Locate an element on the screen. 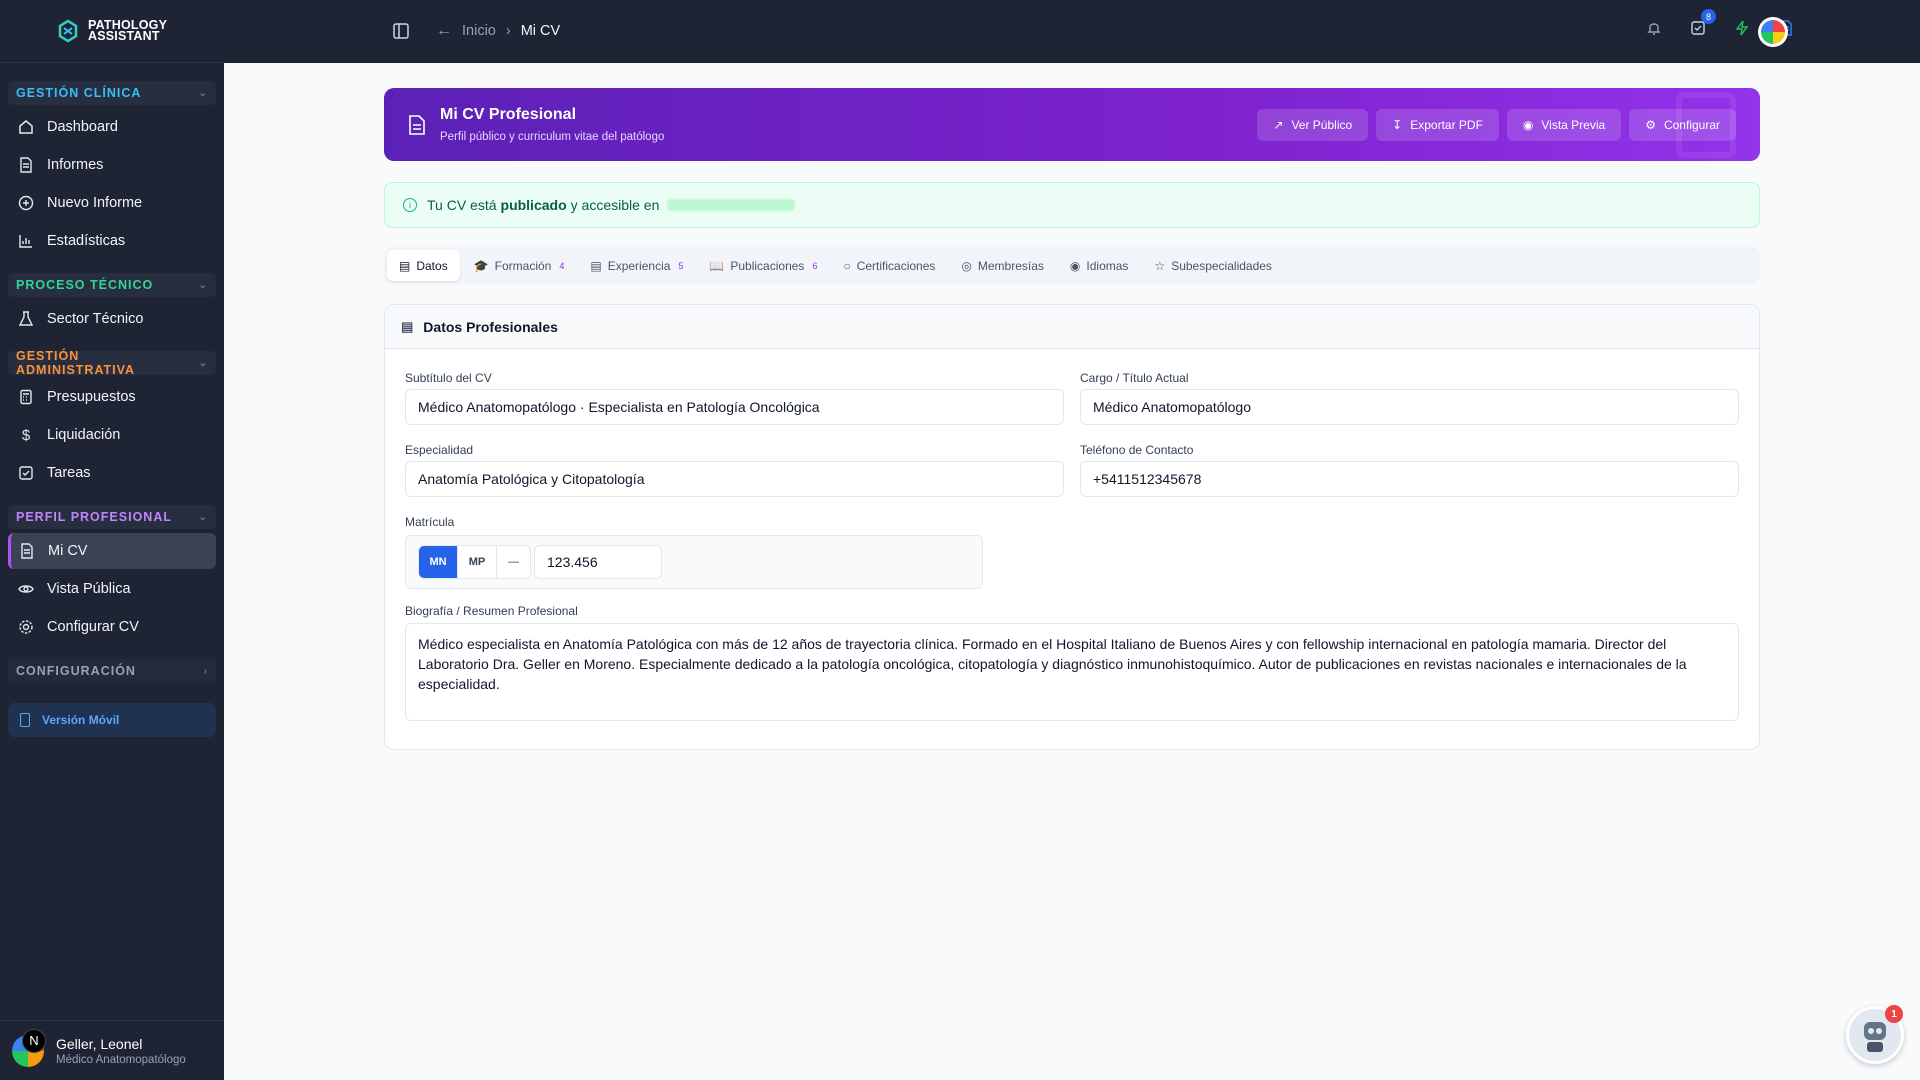  sidebar-item-label: Configurar CV is located at coordinates (93, 627).